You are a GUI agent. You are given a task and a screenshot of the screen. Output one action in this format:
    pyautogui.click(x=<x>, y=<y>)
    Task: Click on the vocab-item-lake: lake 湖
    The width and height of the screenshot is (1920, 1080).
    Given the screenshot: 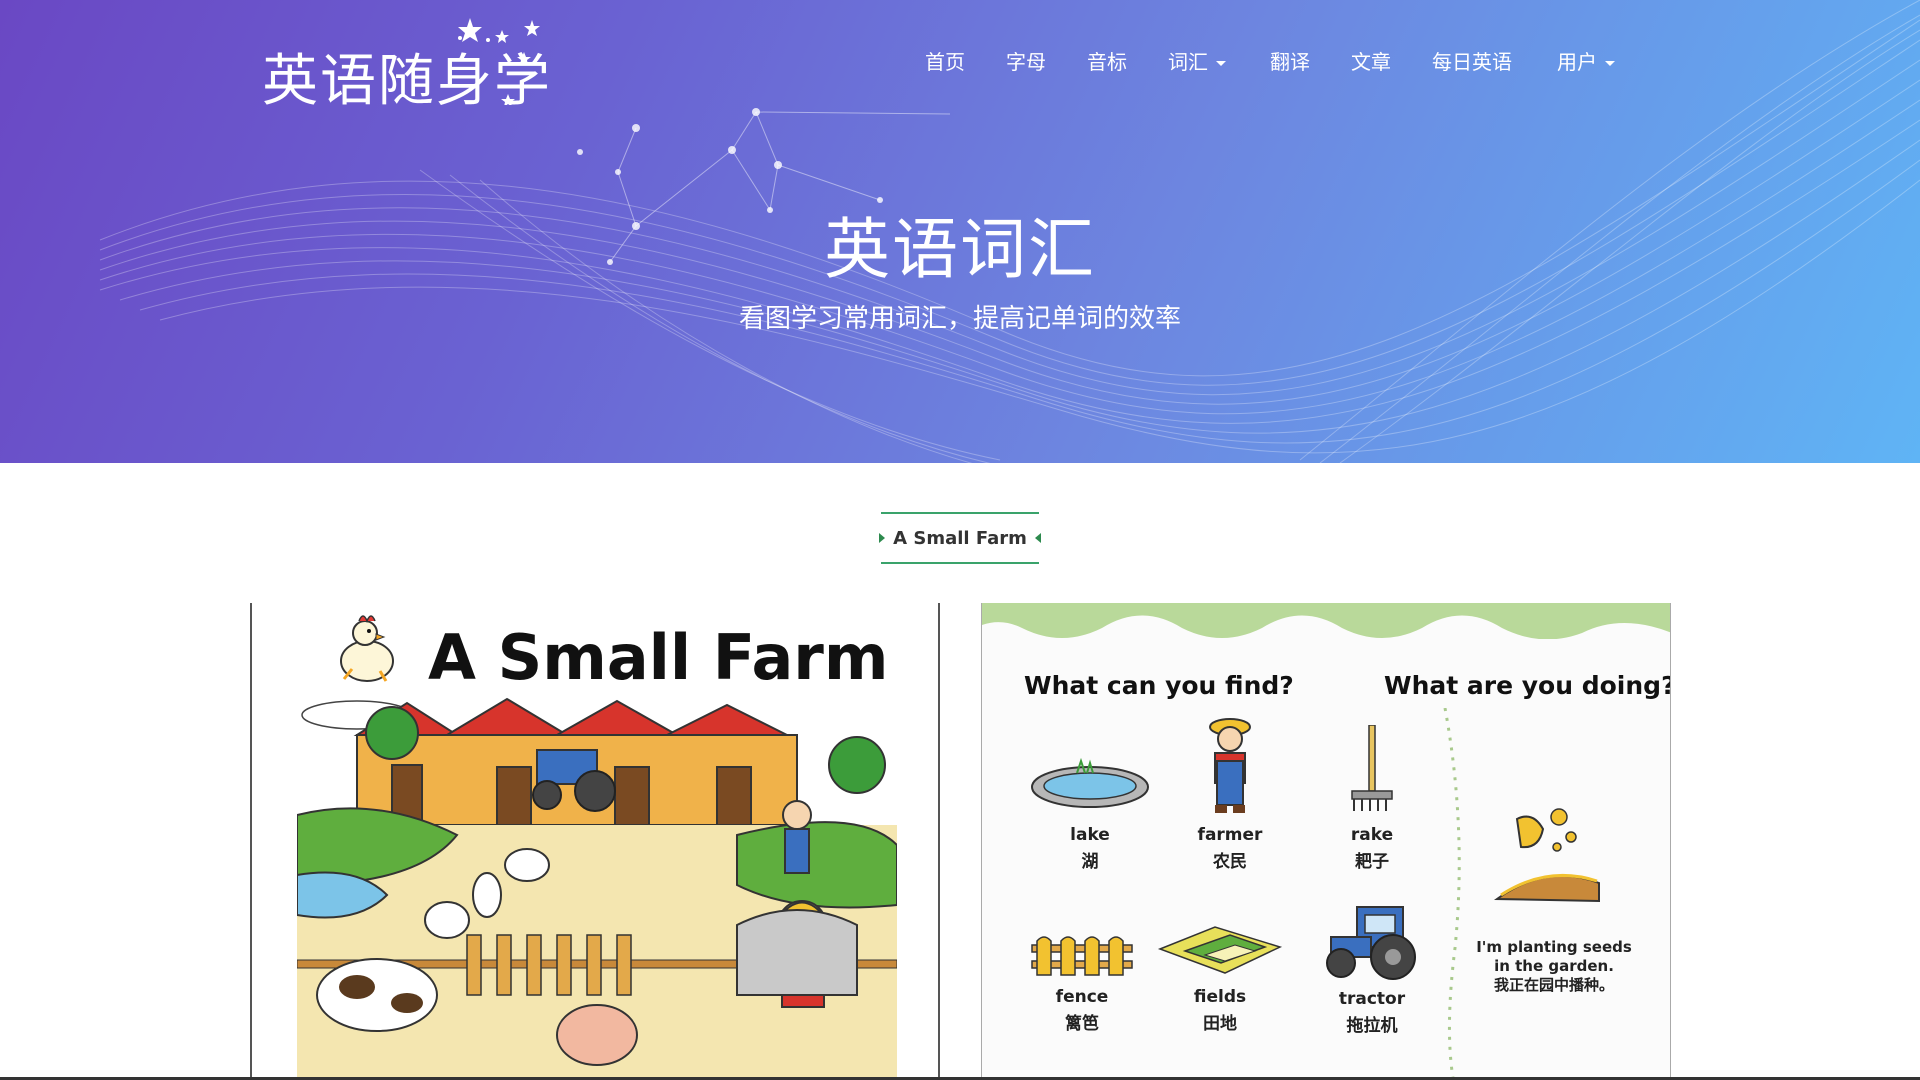 What is the action you would take?
    pyautogui.click(x=1090, y=812)
    